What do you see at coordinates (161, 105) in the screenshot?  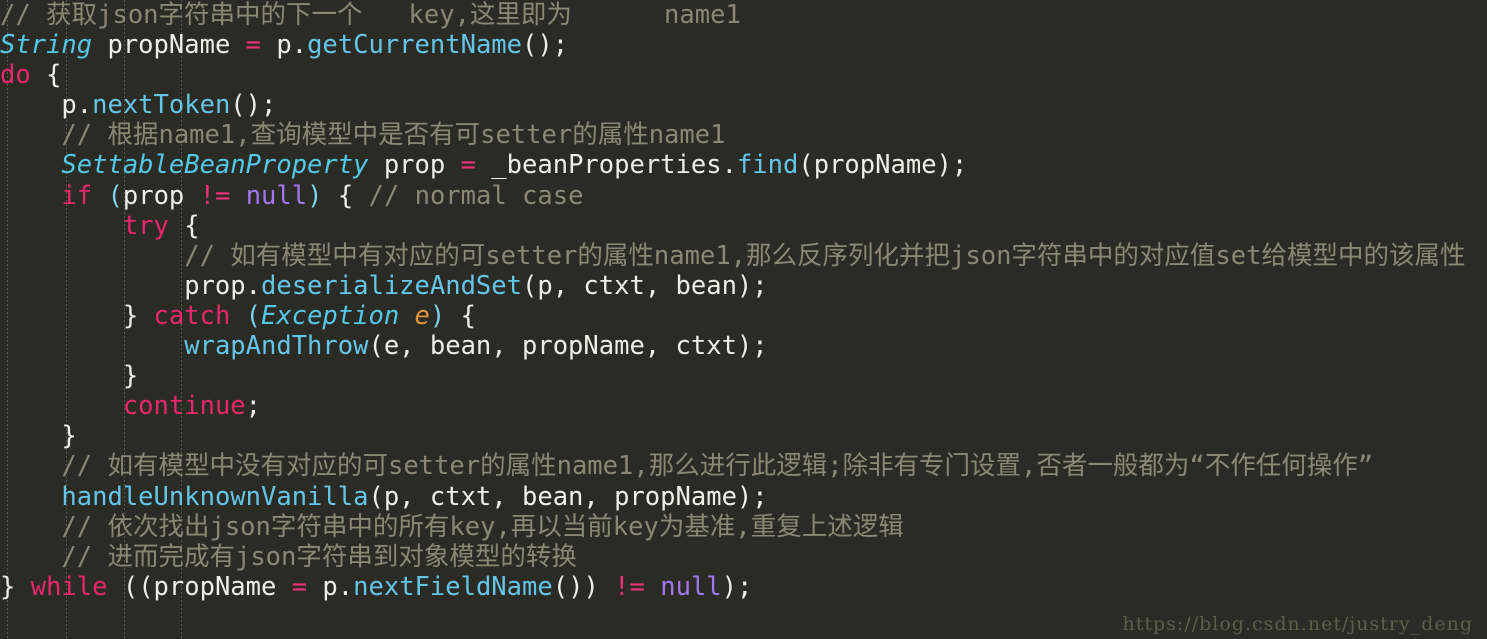 I see `code-token: nextToken` at bounding box center [161, 105].